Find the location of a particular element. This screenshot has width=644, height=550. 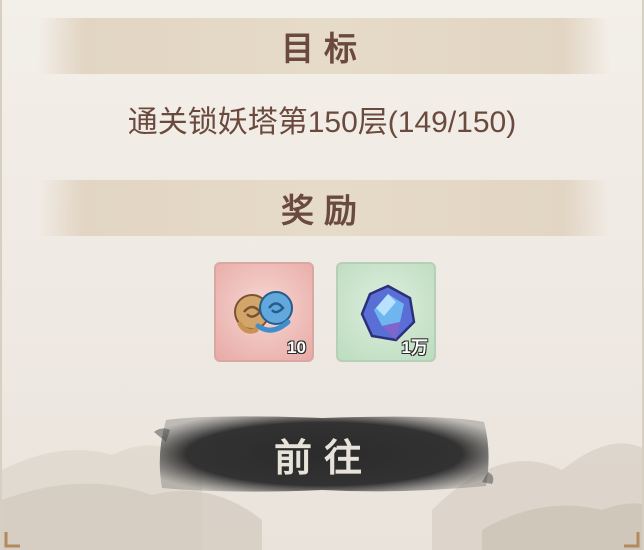

corner-ornament-bottom-right is located at coordinates (632, 540).